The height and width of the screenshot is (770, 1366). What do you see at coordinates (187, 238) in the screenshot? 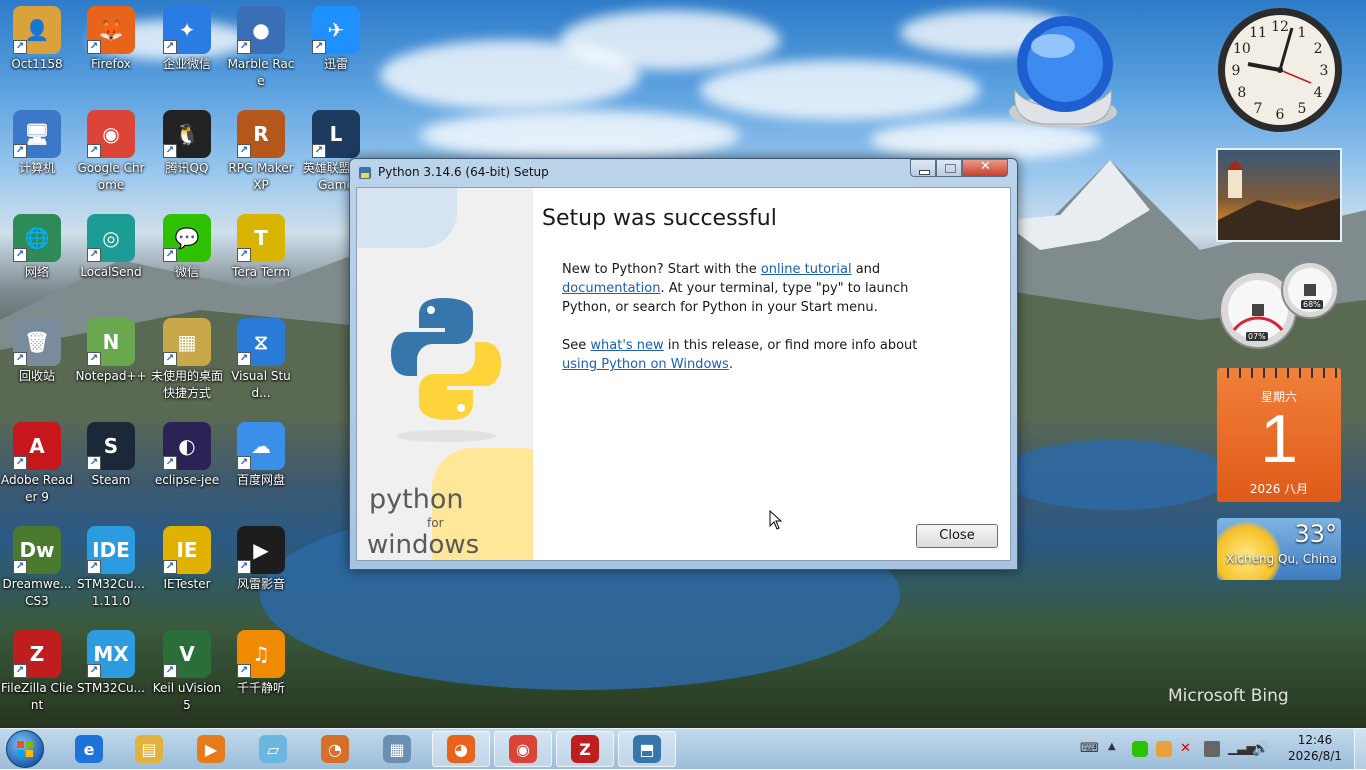
I see `app-icon: 💬 ↗` at bounding box center [187, 238].